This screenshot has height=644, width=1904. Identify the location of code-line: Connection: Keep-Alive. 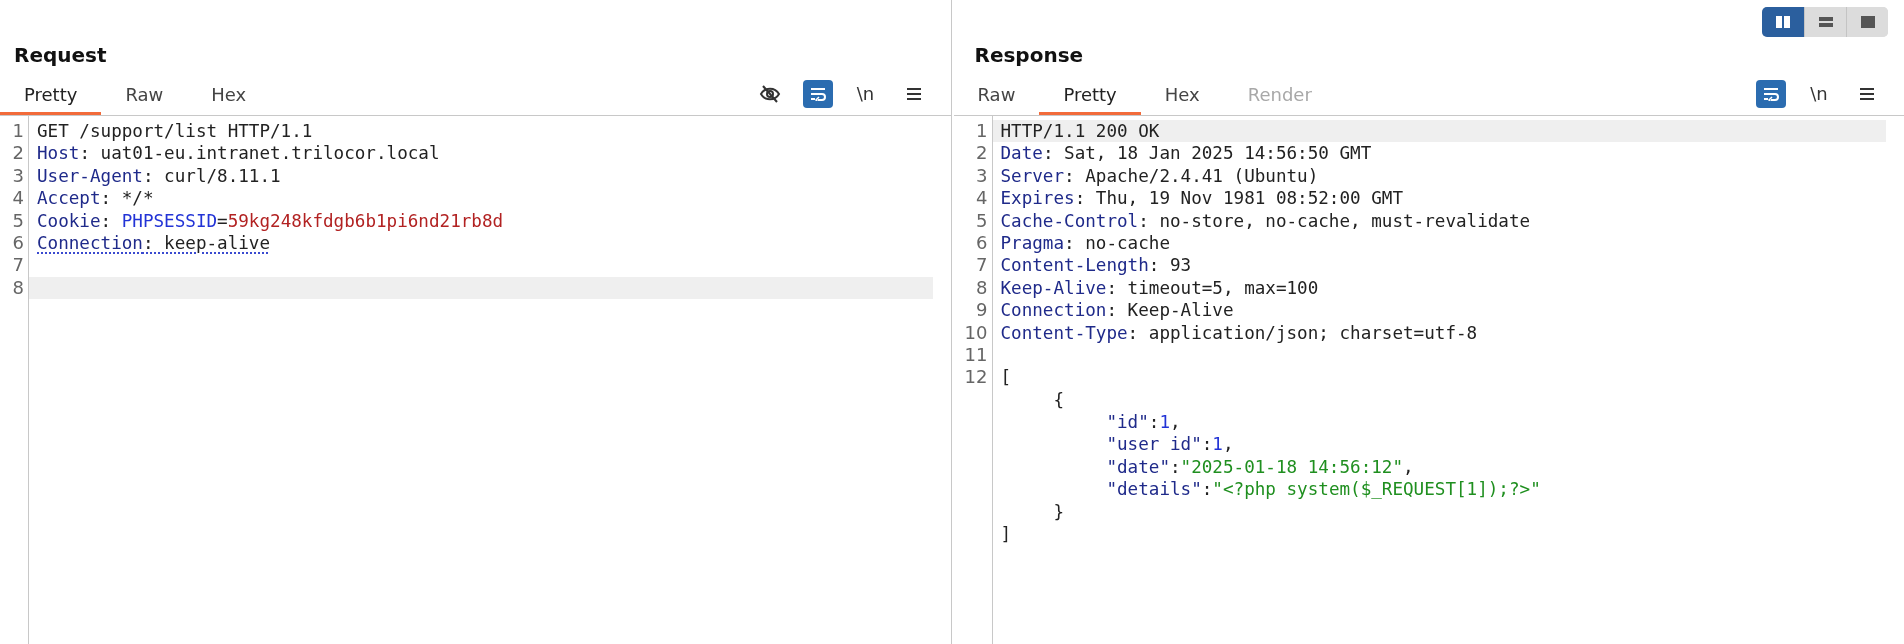
(1117, 310).